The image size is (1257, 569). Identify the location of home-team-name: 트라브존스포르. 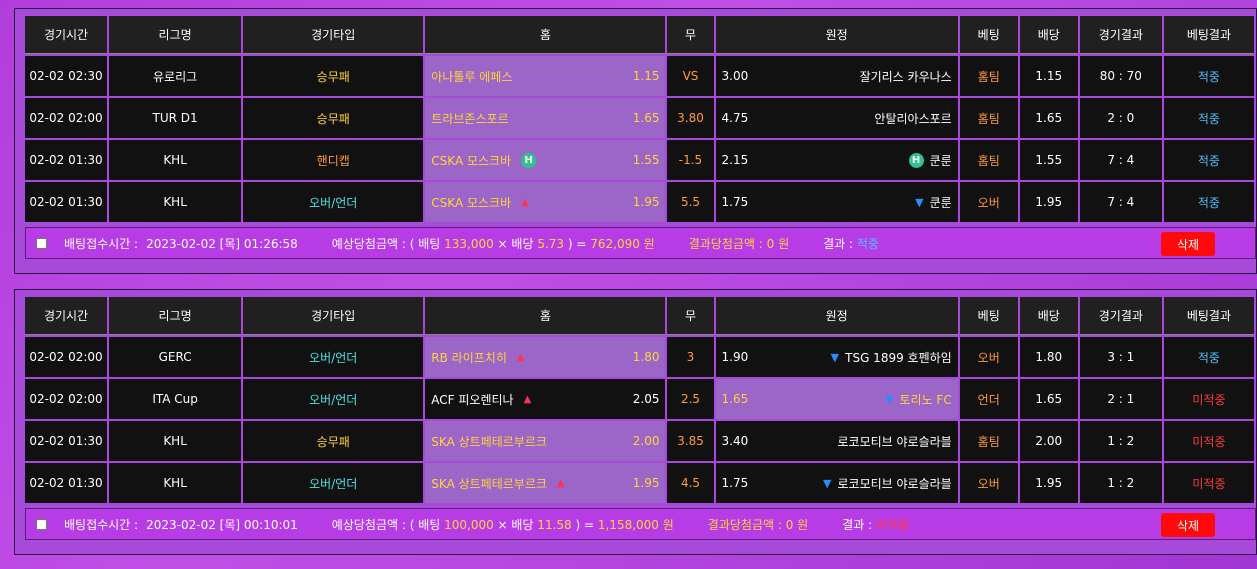
(469, 118).